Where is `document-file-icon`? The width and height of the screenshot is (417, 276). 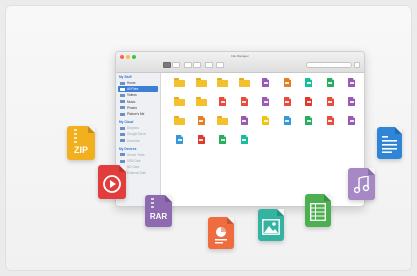 document-file-icon is located at coordinates (389, 143).